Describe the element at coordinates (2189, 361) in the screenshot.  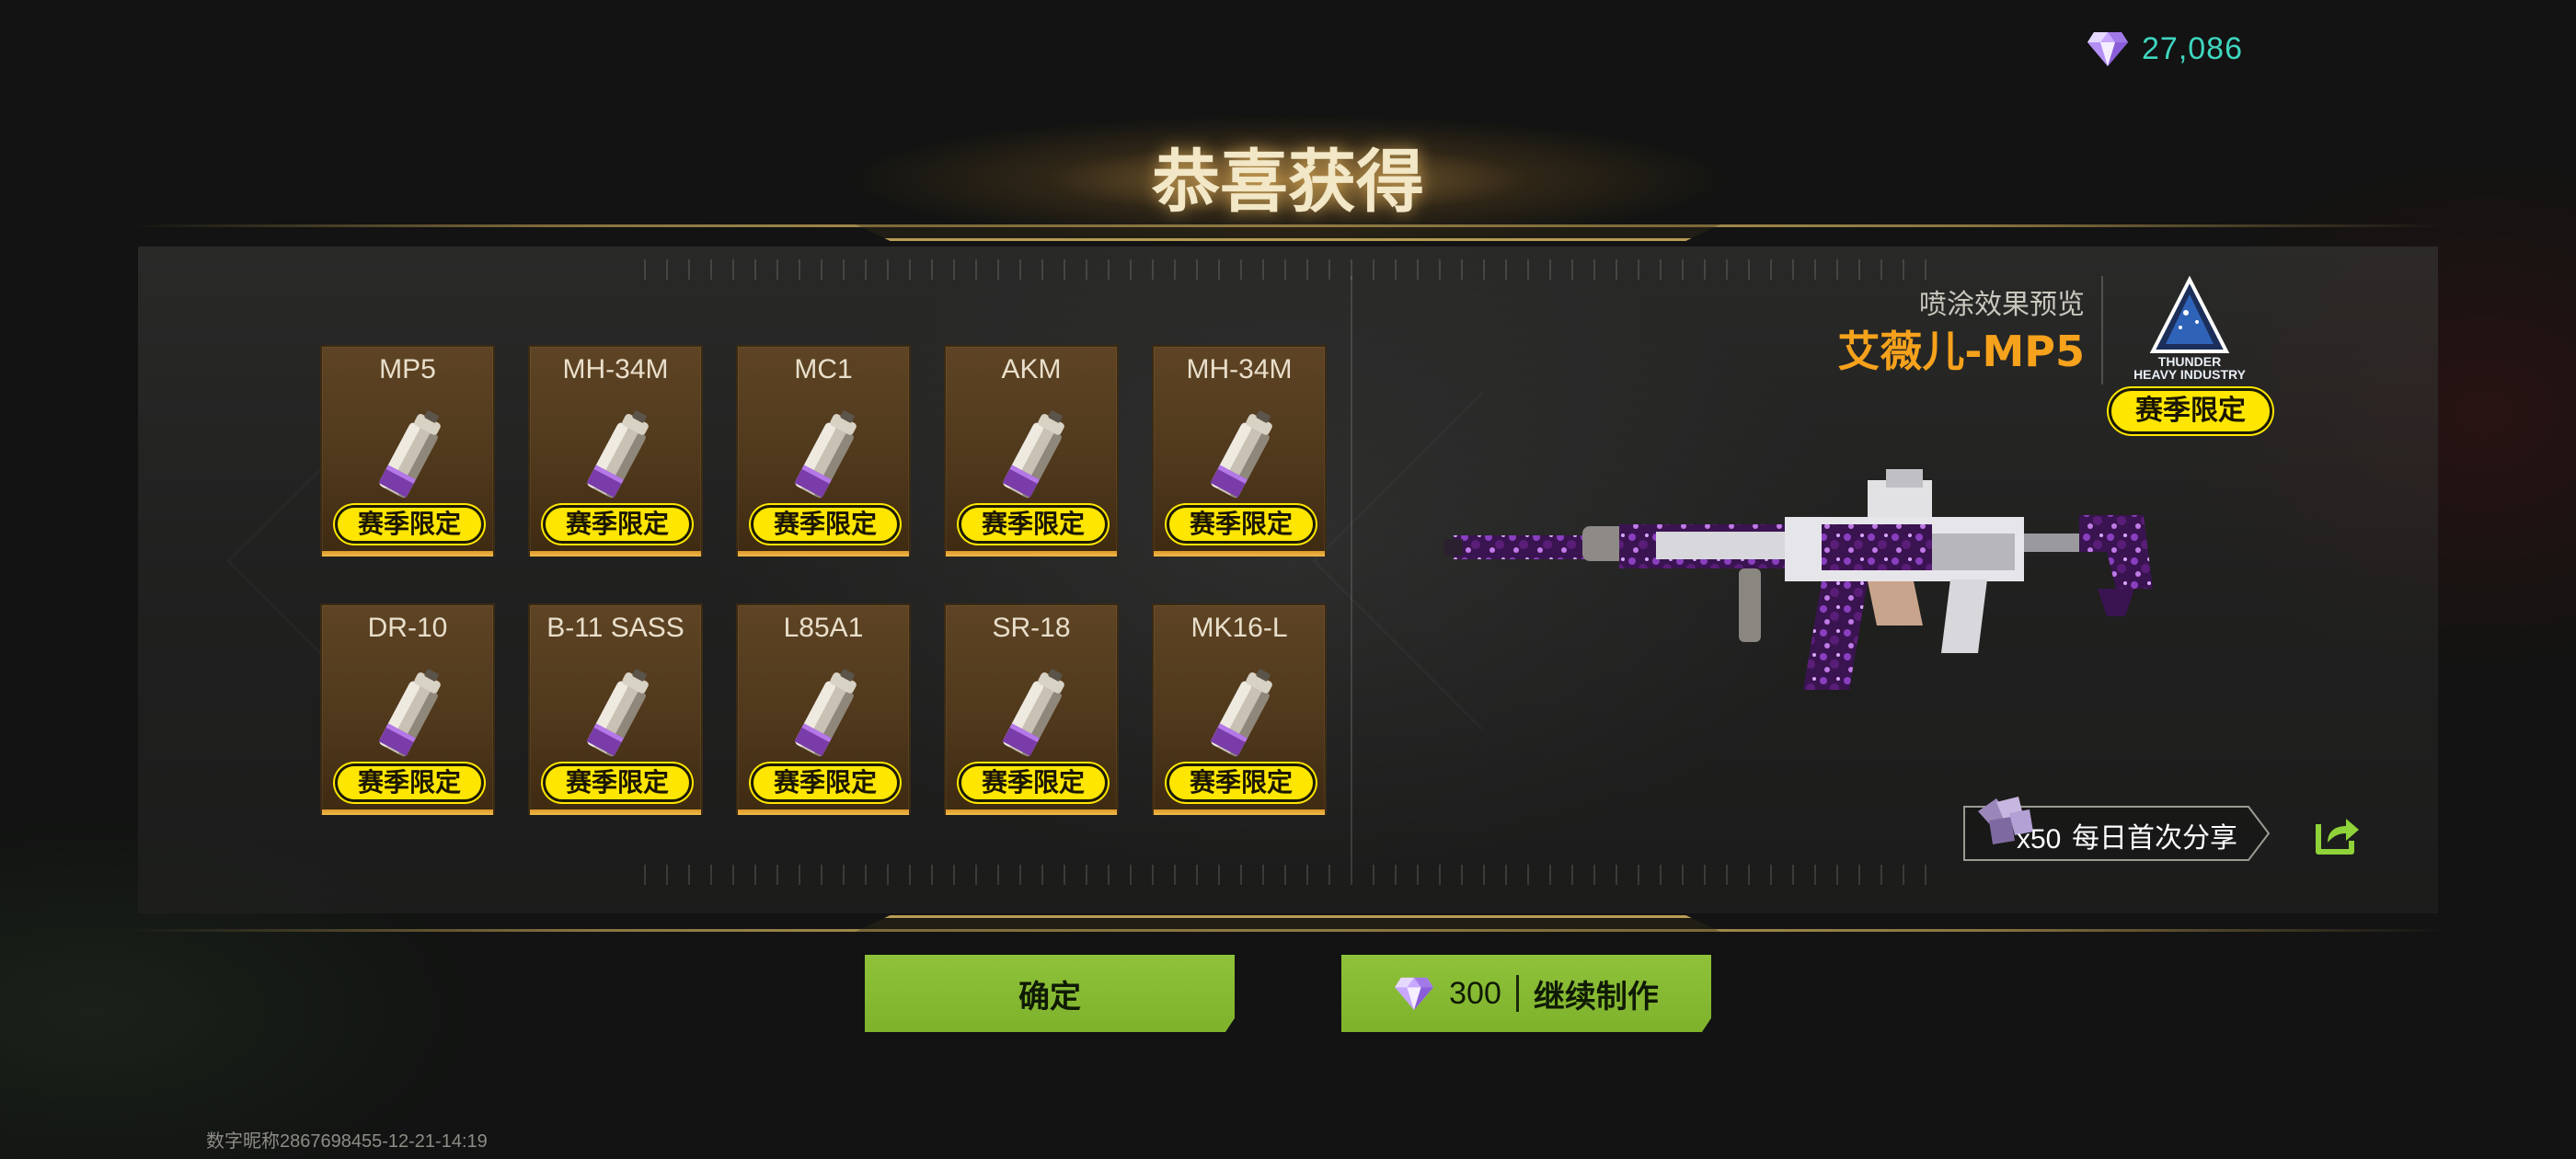
I see `brand-line-1: THUNDER` at that location.